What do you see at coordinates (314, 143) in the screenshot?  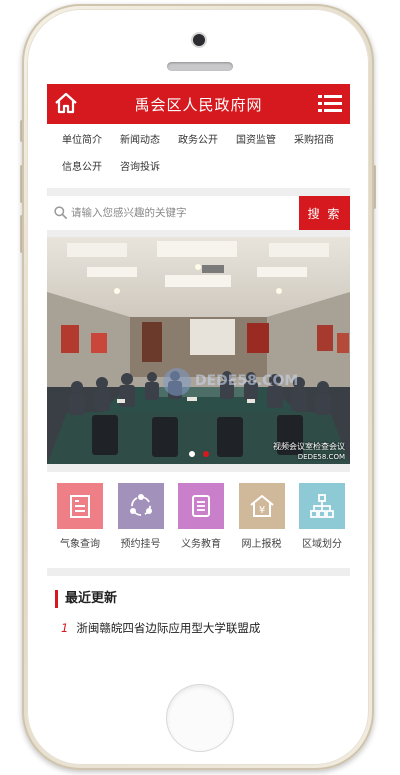 I see `nav-item-procurement: 采购招商` at bounding box center [314, 143].